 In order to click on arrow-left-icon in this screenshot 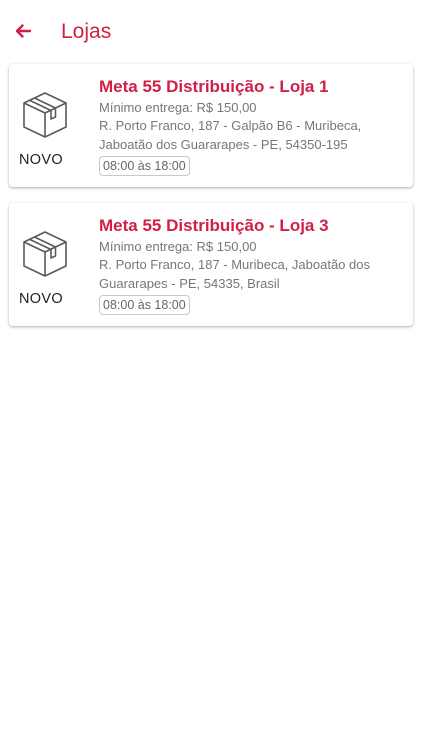, I will do `click(23, 31)`.